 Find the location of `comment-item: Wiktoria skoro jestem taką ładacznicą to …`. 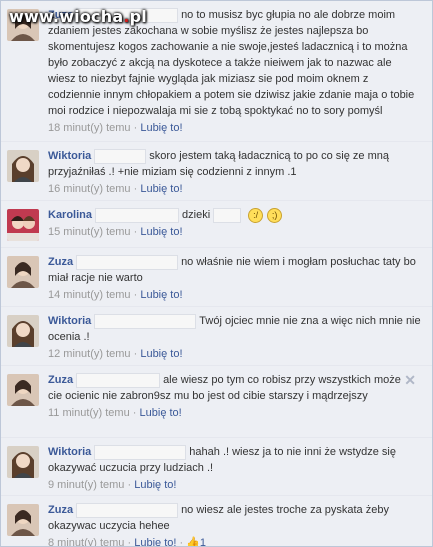

comment-item: Wiktoria skoro jestem taką ładacznicą to … is located at coordinates (216, 171).